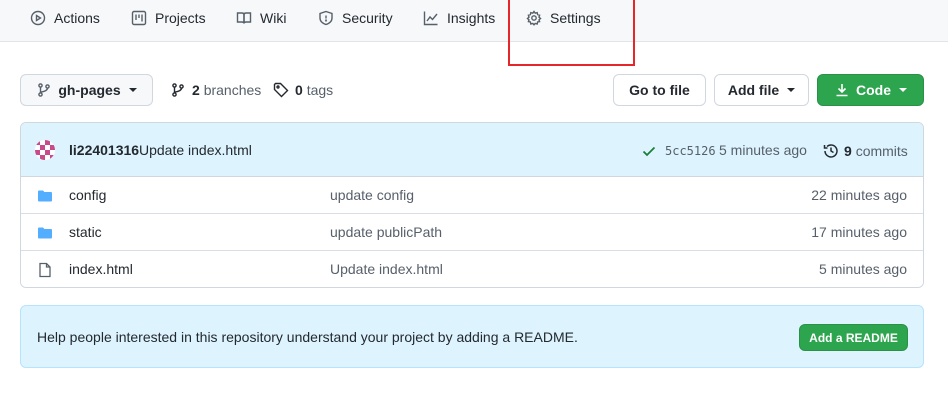 The image size is (948, 412). I want to click on go-to-file-button: Go to file, so click(659, 90).